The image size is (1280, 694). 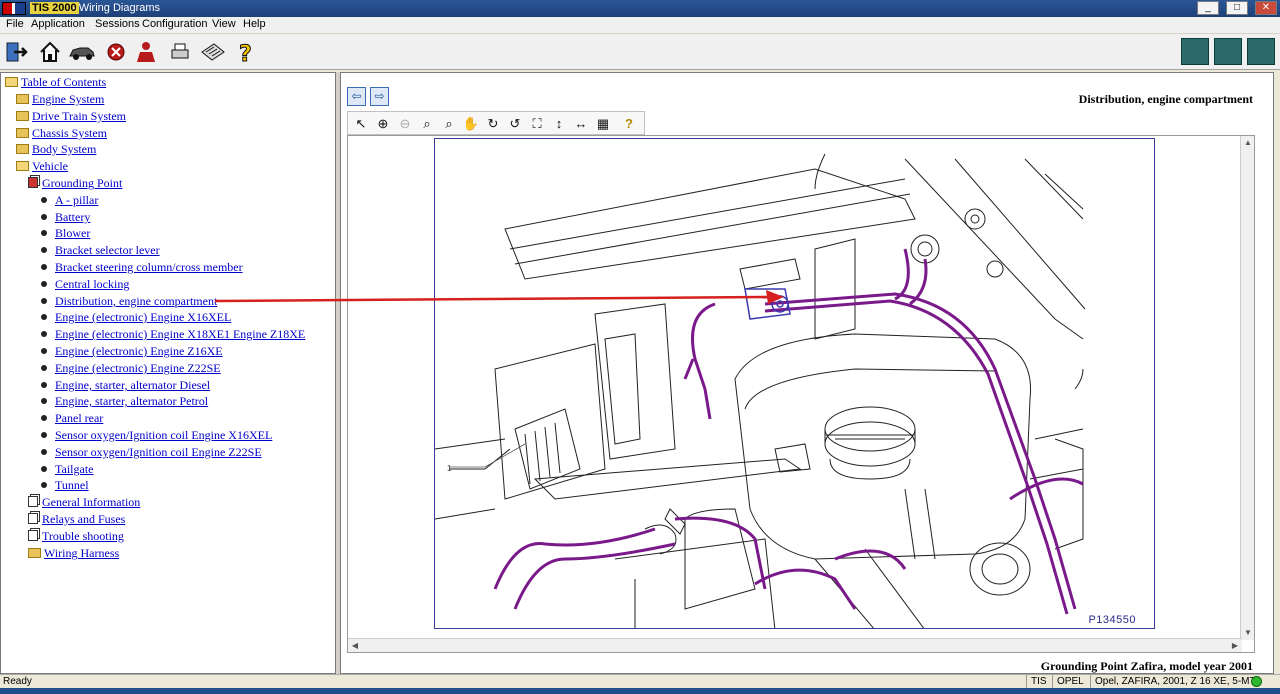 I want to click on tree-leaf-selected: Distribution, engine compartment, so click(x=129, y=302).